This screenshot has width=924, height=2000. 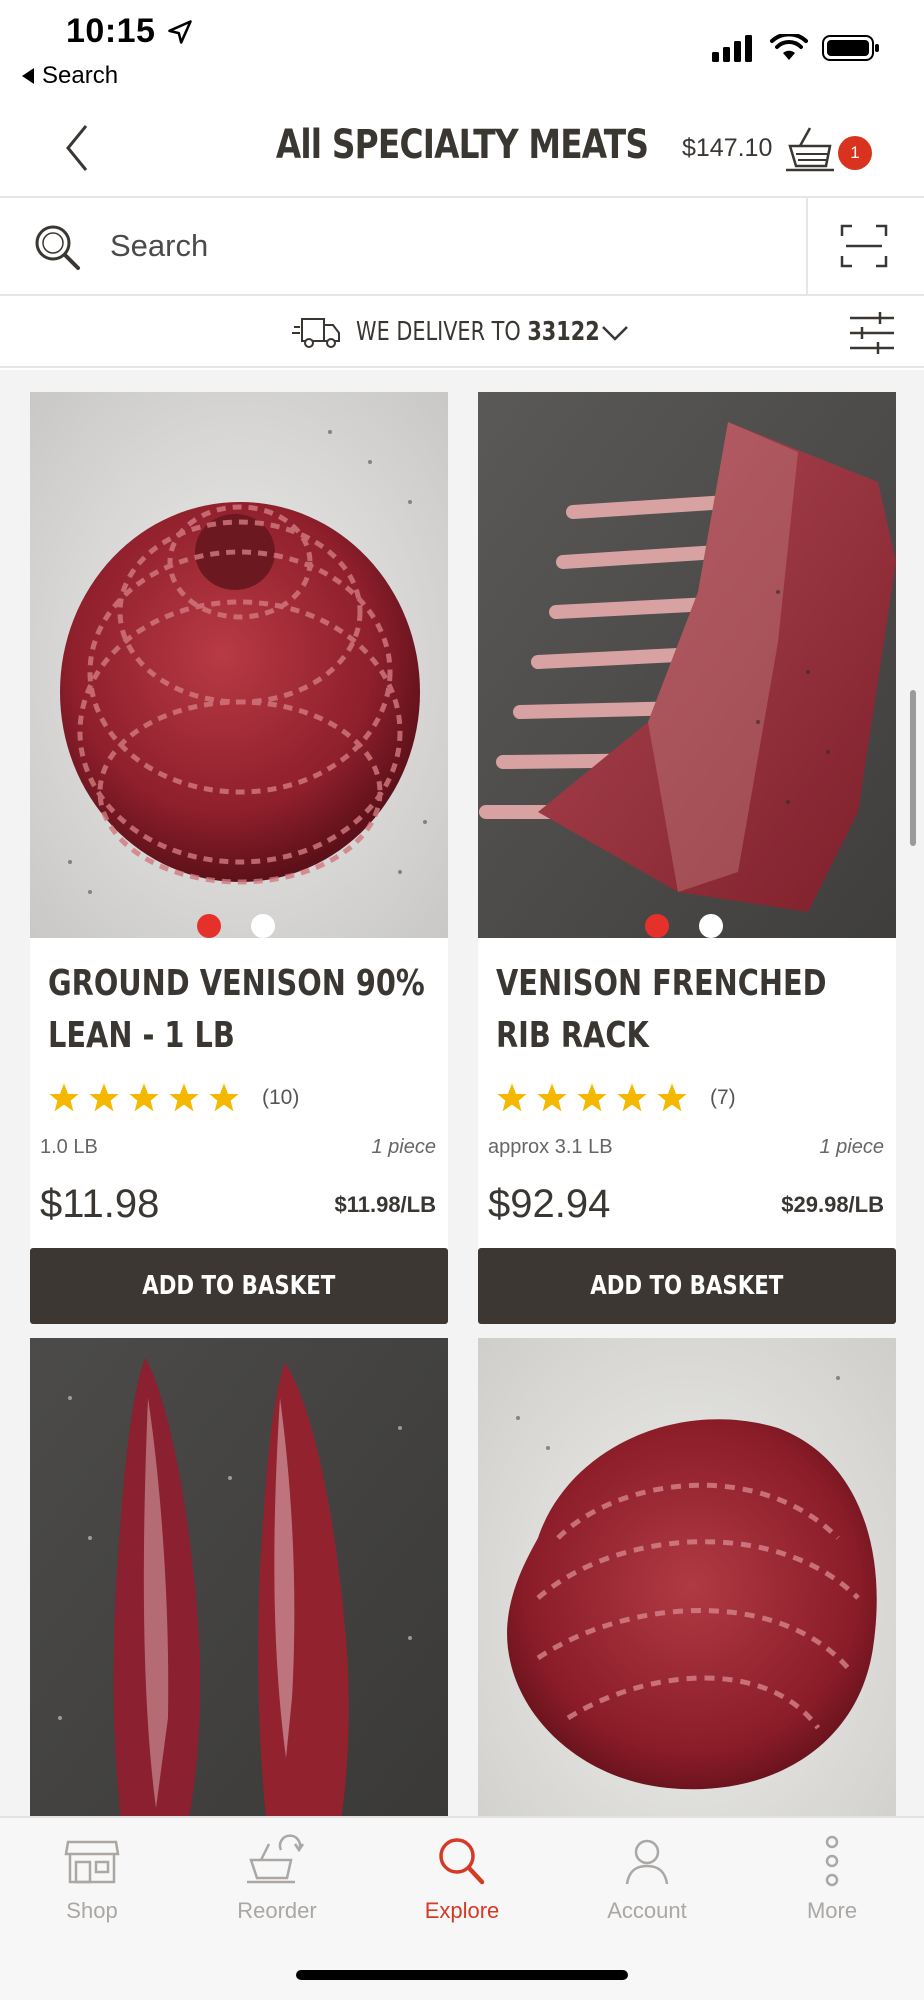 I want to click on product-image-venison-tenderloin, so click(x=239, y=1577).